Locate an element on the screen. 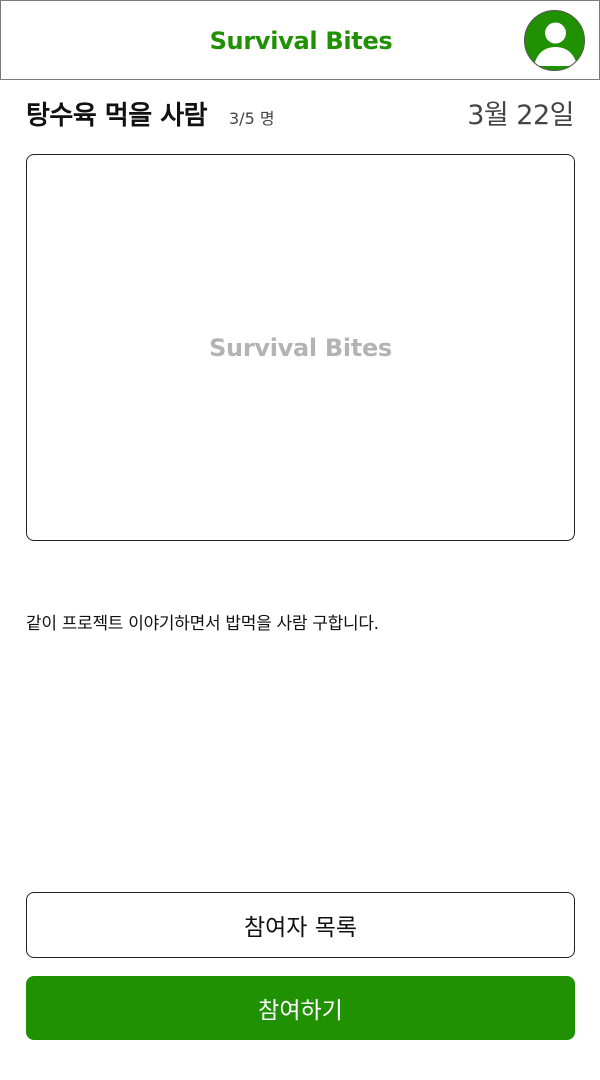 This screenshot has height=1080, width=600. post-title: 탕수육 먹을 사람 is located at coordinates (117, 116).